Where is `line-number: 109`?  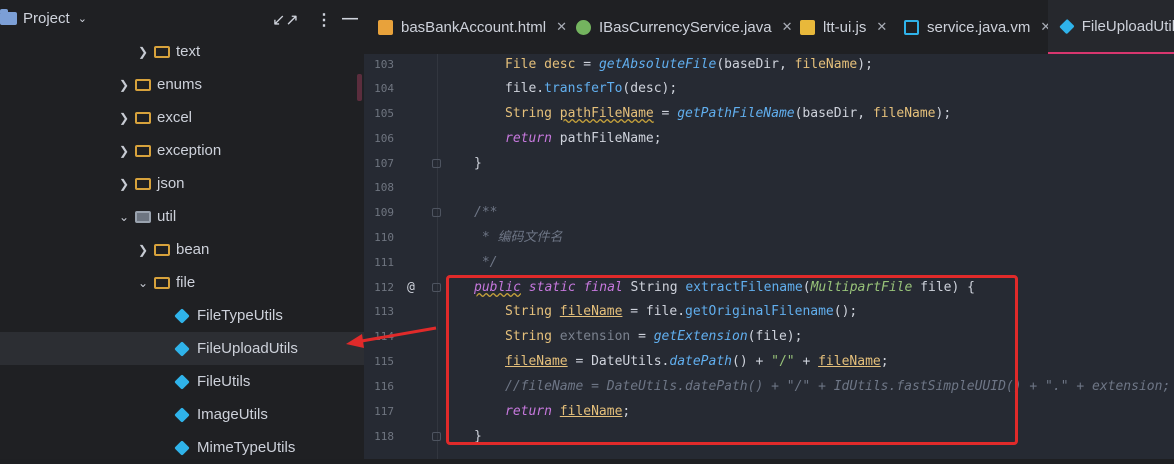 line-number: 109 is located at coordinates (384, 212).